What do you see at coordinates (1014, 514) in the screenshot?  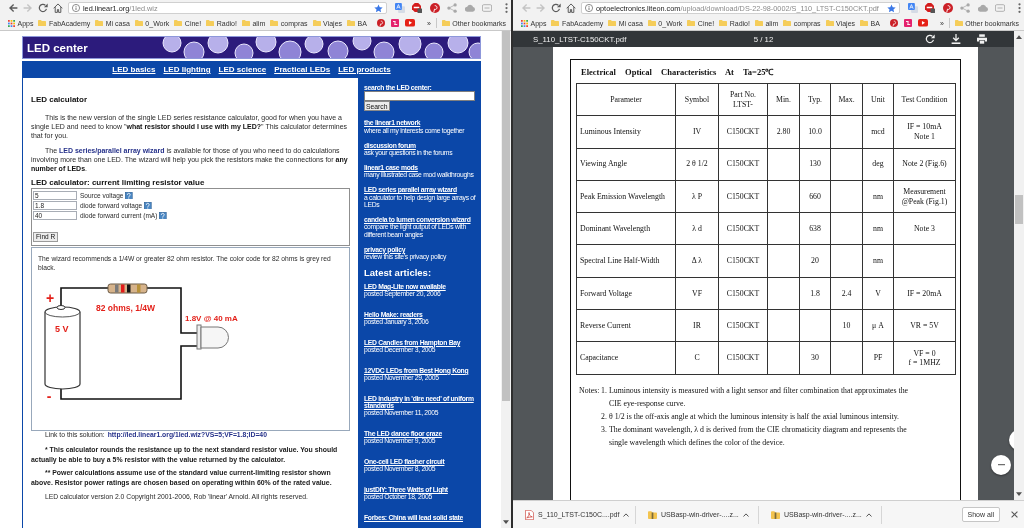 I see `close-icon` at bounding box center [1014, 514].